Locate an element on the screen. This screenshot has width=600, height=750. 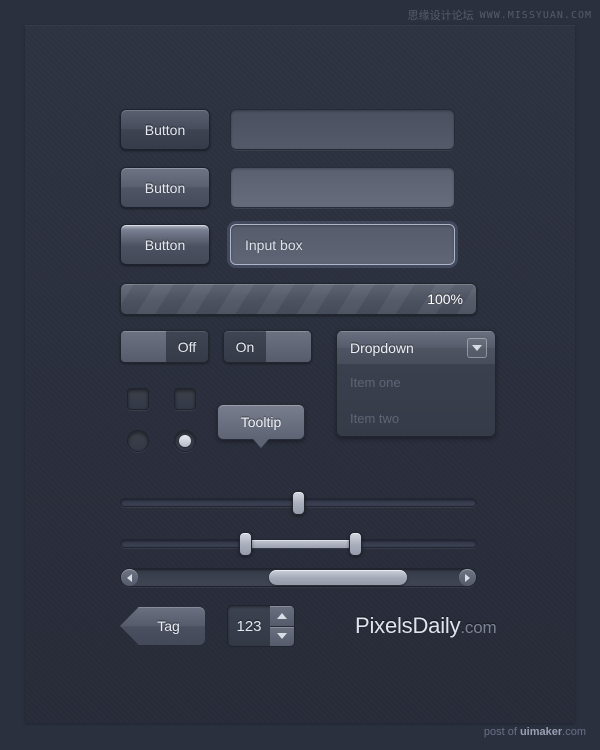
row-progress: 100% is located at coordinates (298, 299).